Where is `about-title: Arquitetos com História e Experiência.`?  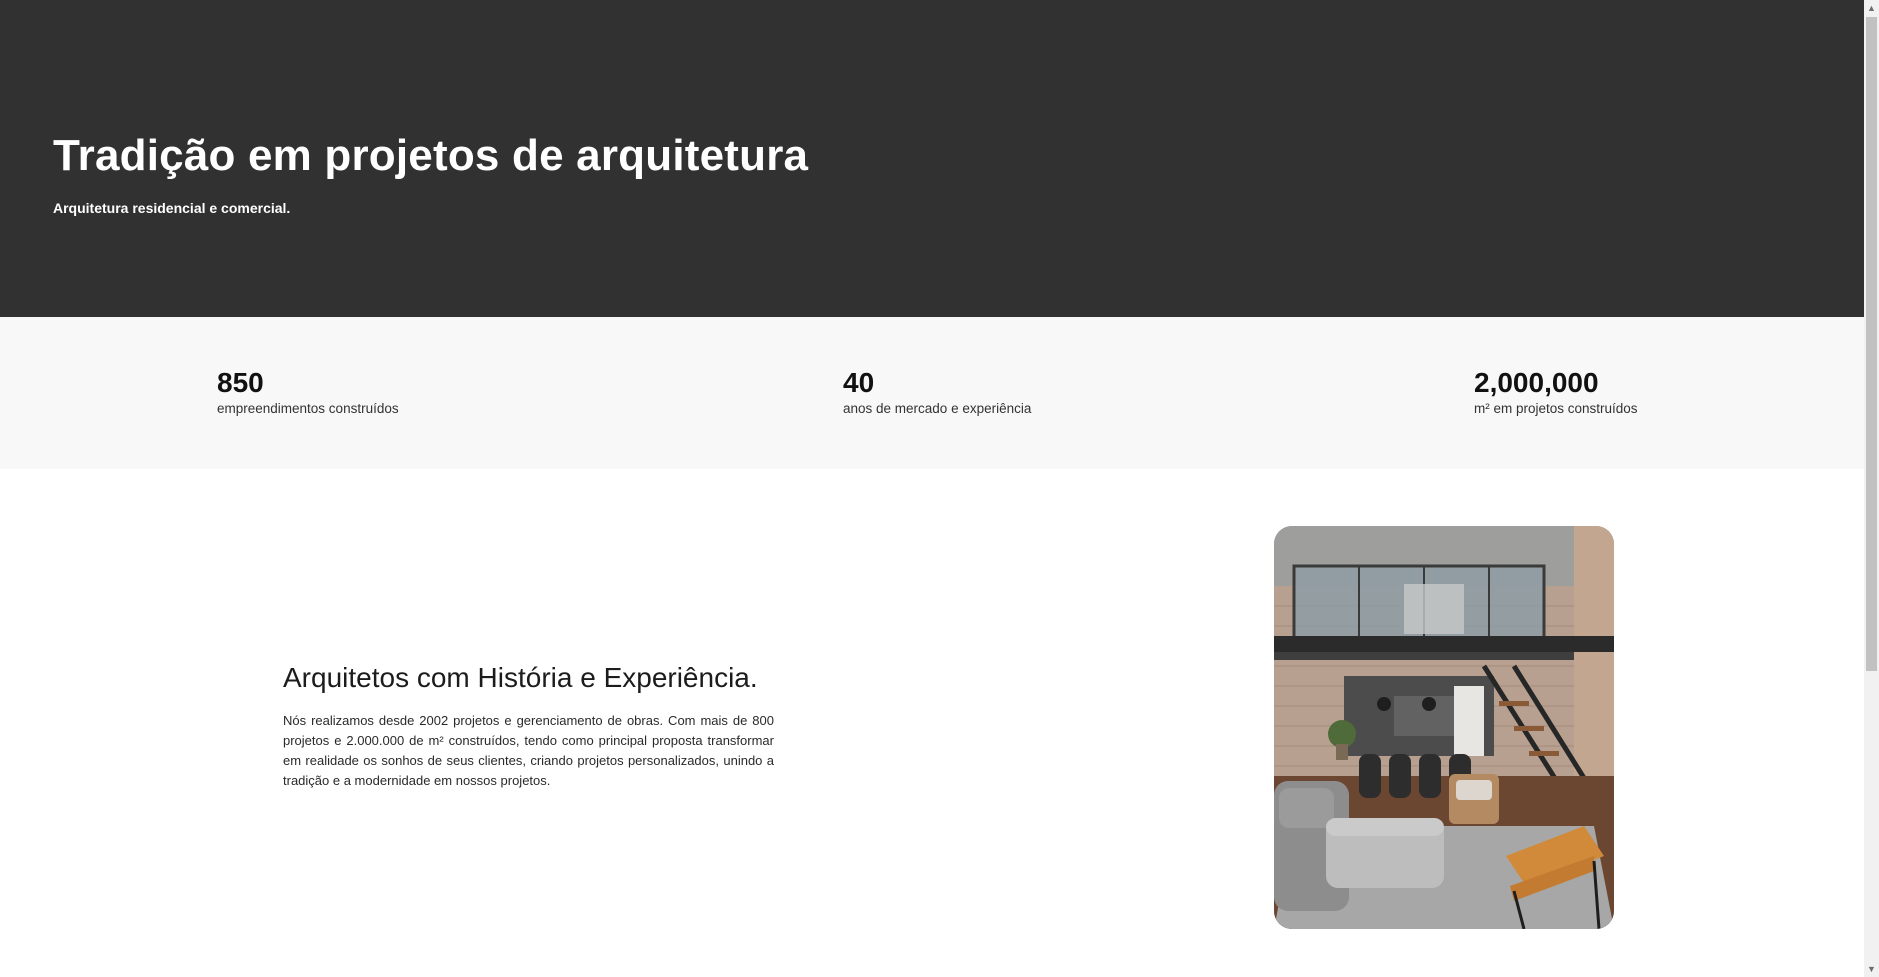
about-title: Arquitetos com História e Experiência. is located at coordinates (520, 677).